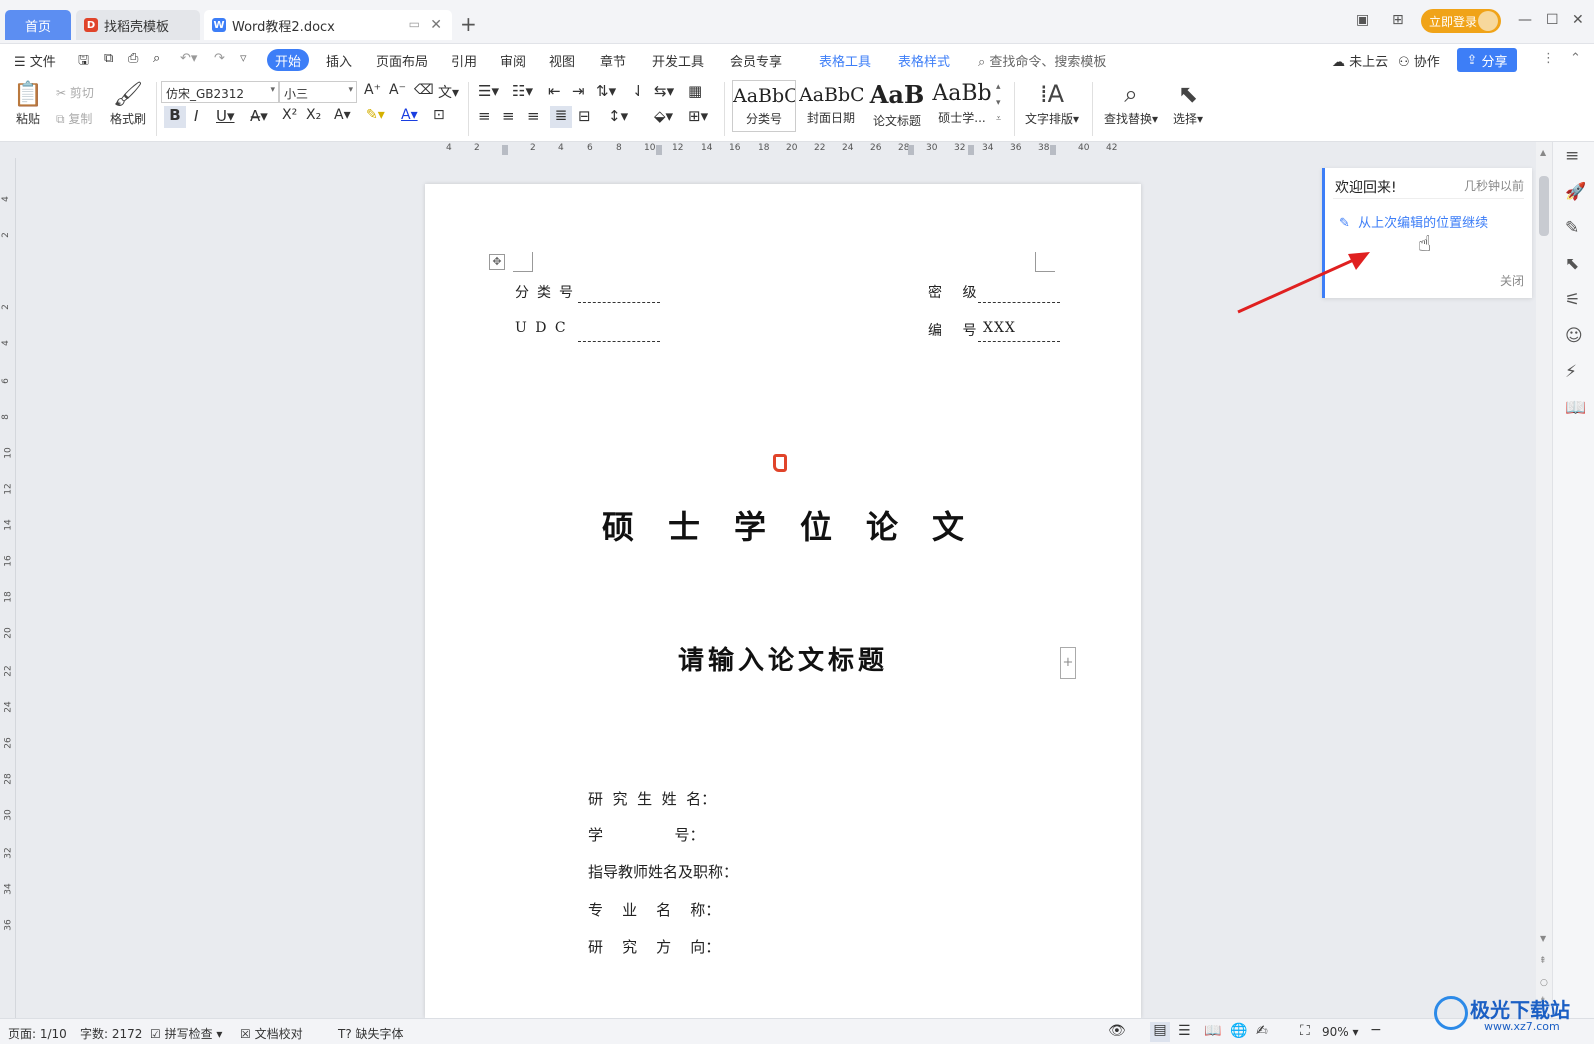 This screenshot has width=1594, height=1044. I want to click on decrease-indent-icon: ⇤, so click(554, 91).